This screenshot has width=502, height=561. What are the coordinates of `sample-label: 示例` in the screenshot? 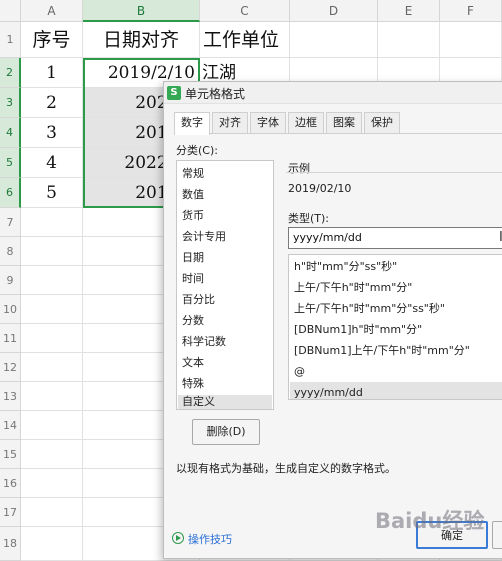 It's located at (299, 168).